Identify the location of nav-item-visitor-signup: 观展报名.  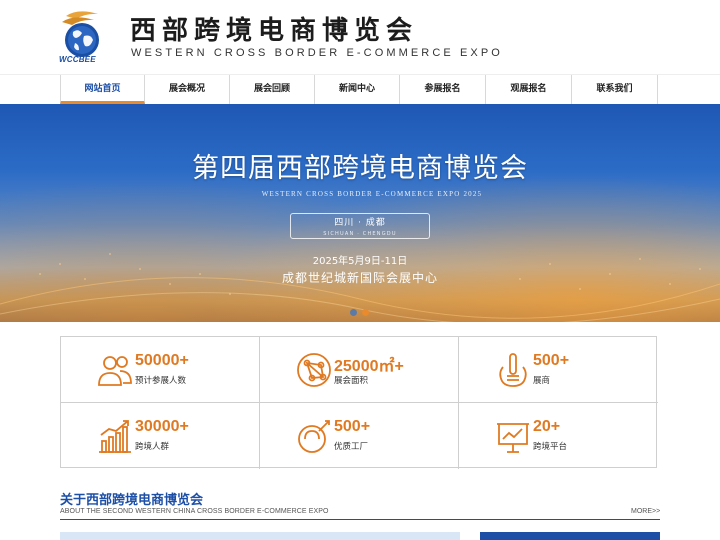
(529, 89).